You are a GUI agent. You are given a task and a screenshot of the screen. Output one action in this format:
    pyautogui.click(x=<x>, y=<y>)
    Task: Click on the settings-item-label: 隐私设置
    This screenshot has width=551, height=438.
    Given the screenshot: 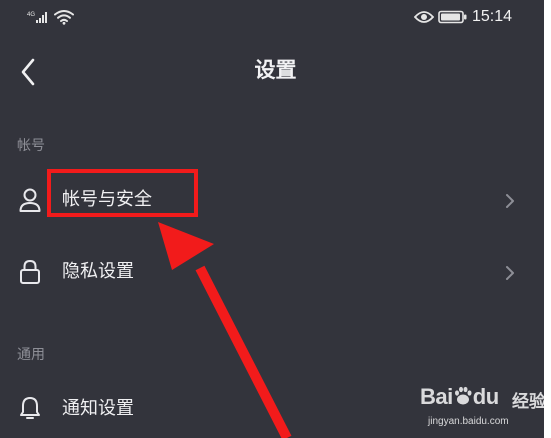 What is the action you would take?
    pyautogui.click(x=98, y=271)
    